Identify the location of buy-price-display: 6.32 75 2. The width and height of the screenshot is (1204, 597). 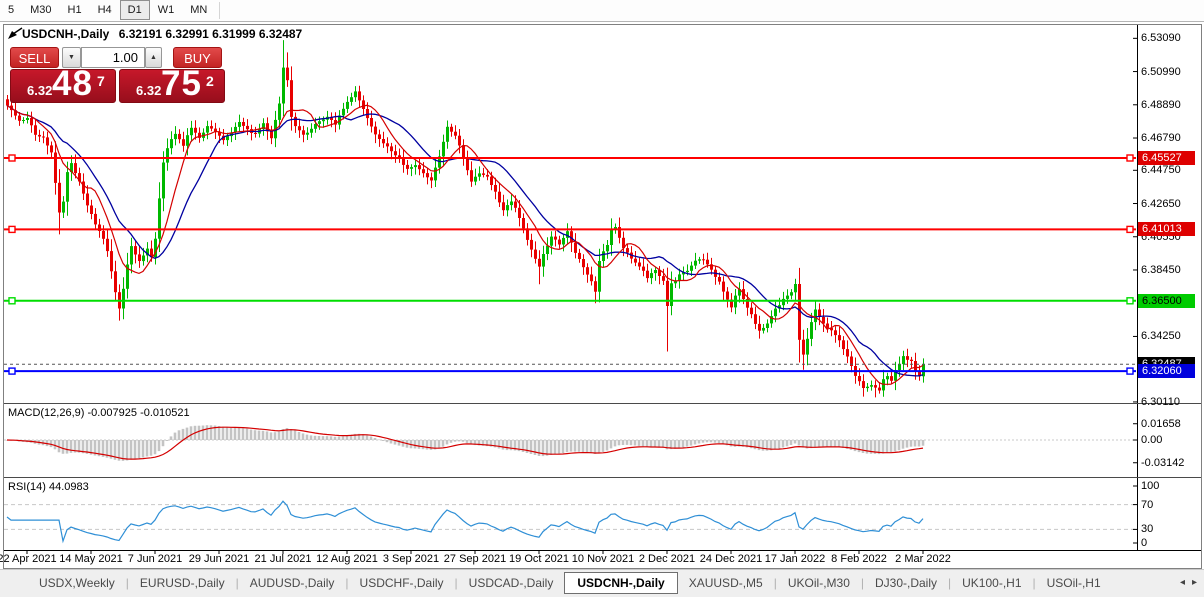
(172, 83).